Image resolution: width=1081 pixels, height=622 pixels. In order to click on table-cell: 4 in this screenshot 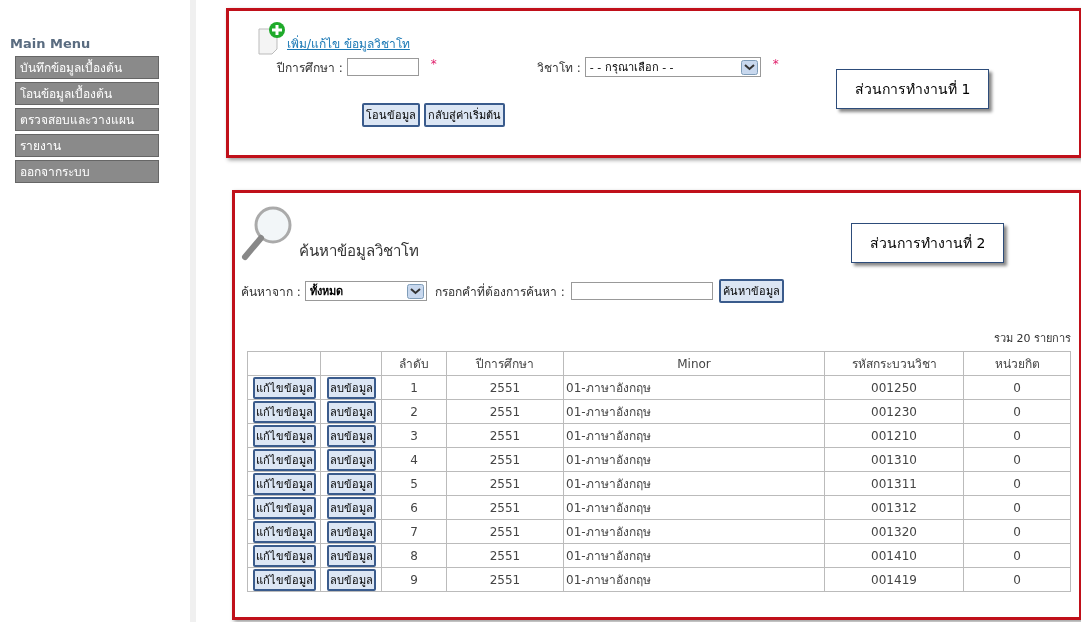, I will do `click(414, 459)`.